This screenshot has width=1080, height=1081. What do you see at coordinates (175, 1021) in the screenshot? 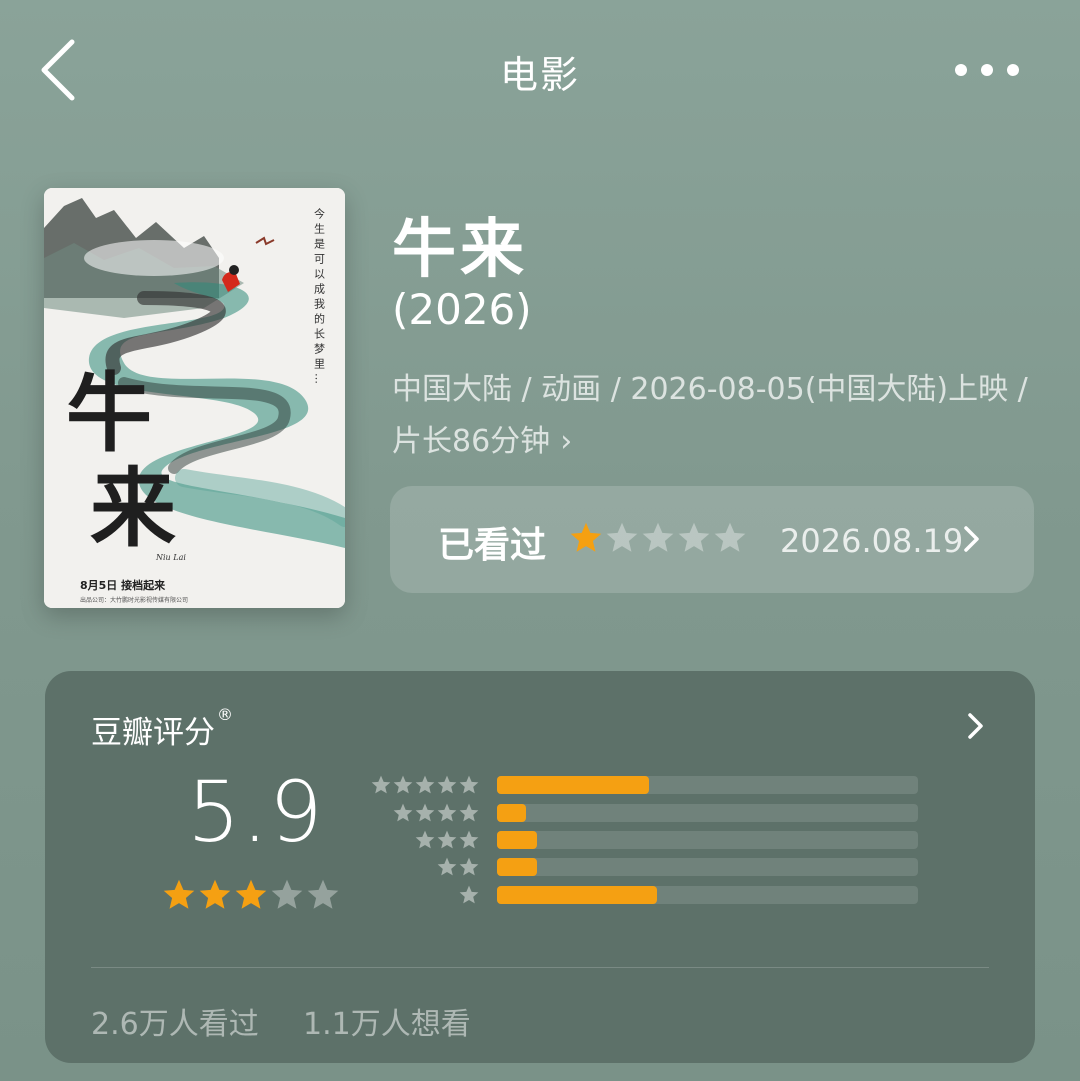
I see `watched-count: 2.6万人看过` at bounding box center [175, 1021].